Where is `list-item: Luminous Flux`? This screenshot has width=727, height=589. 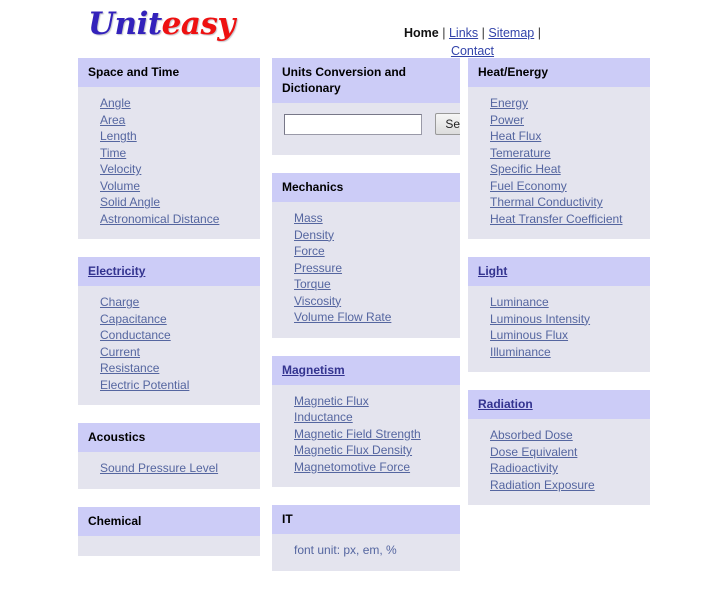
list-item: Luminous Flux is located at coordinates (565, 335).